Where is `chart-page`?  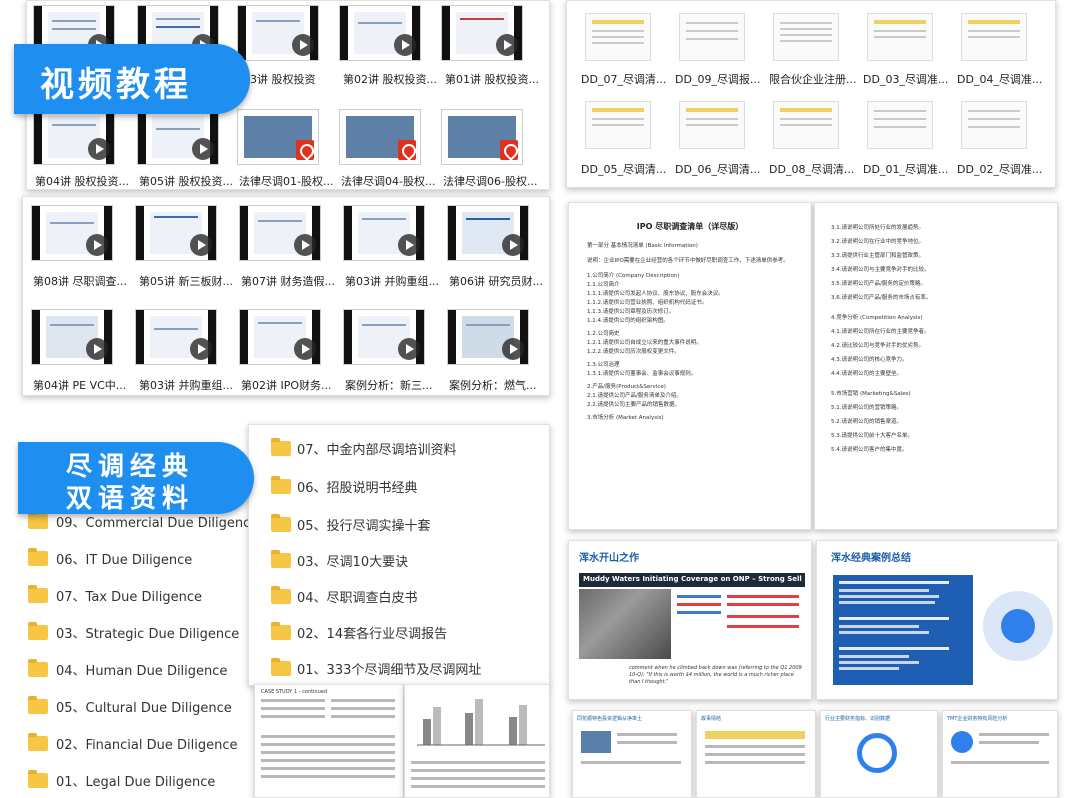
chart-page is located at coordinates (477, 741).